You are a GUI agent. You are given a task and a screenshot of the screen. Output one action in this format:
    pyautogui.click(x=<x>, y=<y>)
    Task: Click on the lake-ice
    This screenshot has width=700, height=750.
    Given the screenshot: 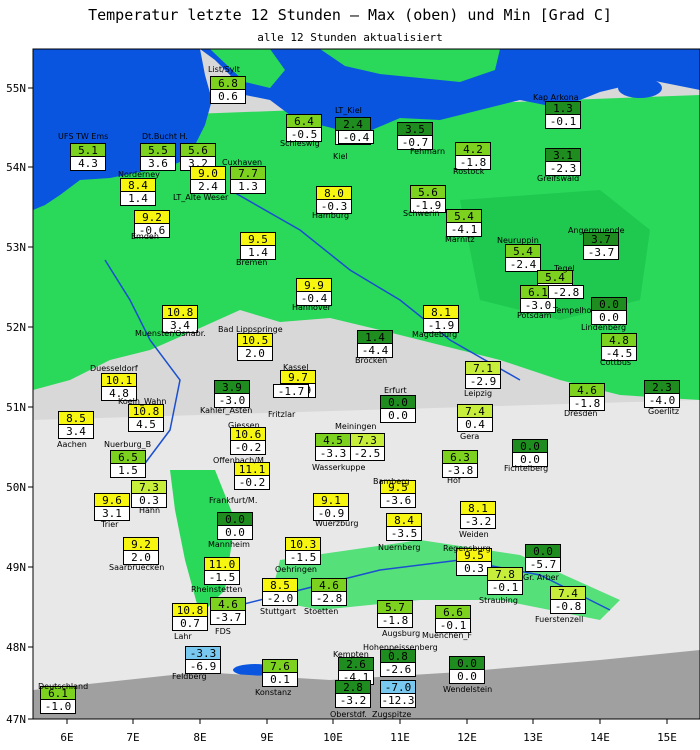 What is the action you would take?
    pyautogui.click(x=640, y=88)
    